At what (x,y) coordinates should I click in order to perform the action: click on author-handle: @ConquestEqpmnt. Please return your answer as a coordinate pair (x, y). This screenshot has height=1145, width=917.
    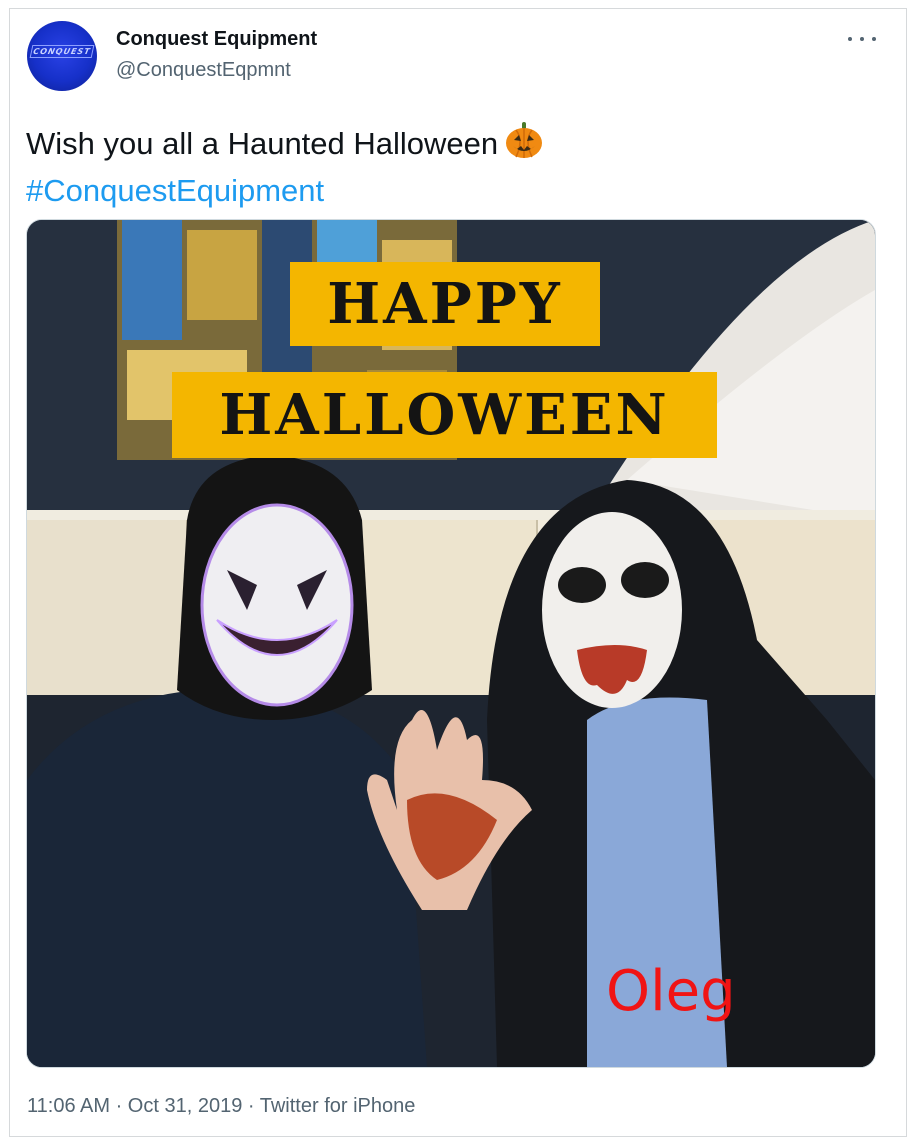
    Looking at the image, I should click on (203, 70).